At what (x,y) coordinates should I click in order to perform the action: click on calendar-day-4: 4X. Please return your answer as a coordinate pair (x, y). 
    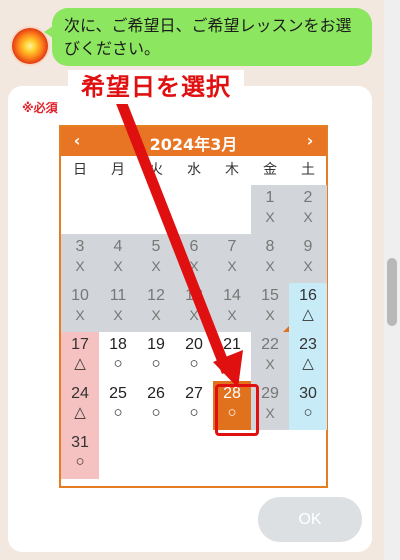
    Looking at the image, I should click on (118, 258).